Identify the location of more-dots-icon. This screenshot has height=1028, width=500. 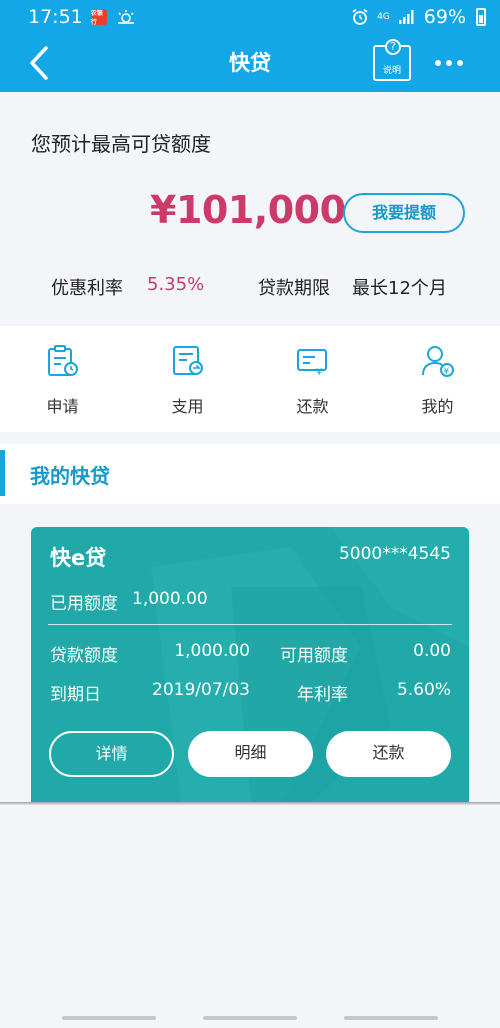
(449, 63).